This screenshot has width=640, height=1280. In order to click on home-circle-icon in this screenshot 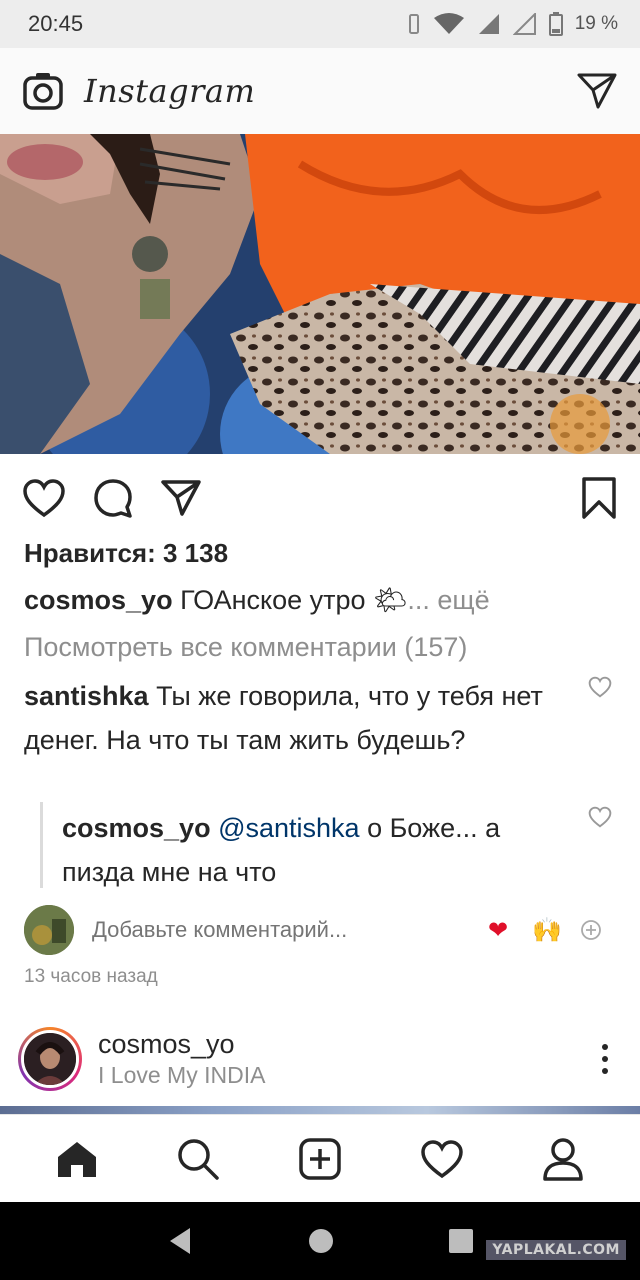, I will do `click(321, 1241)`.